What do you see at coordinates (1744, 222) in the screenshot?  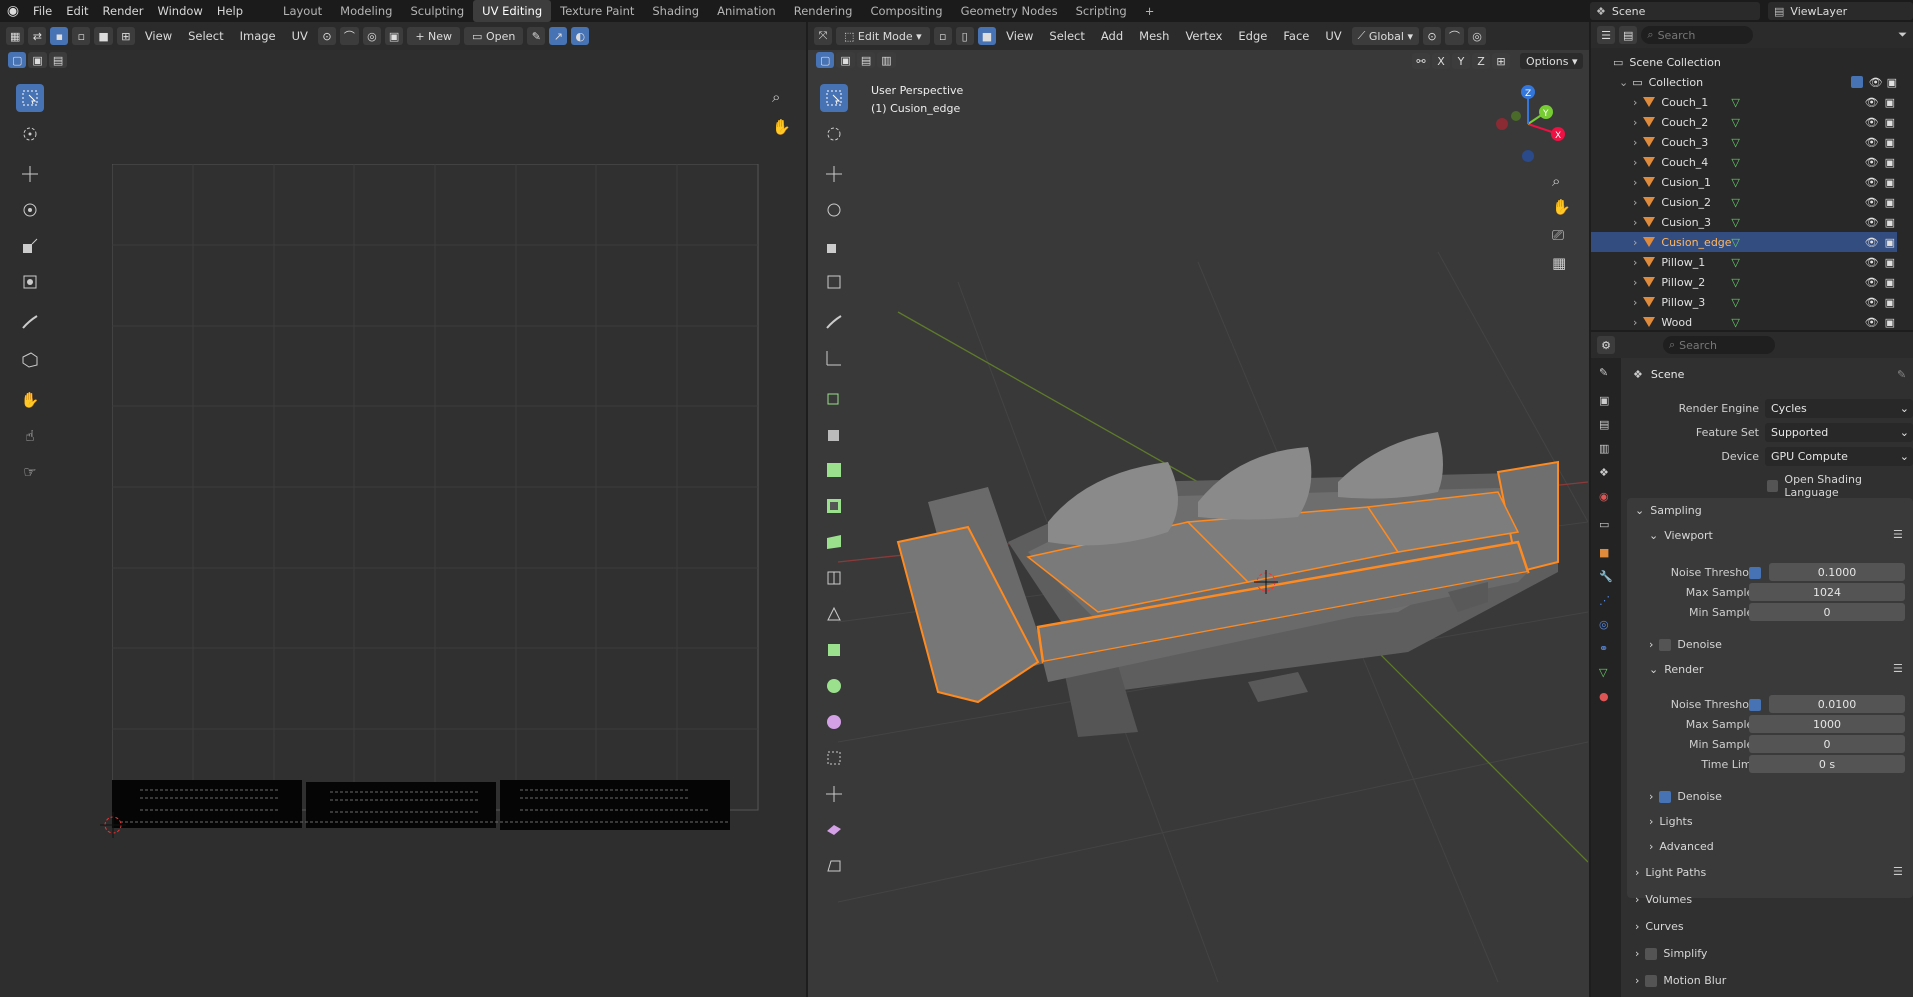 I see `outliner-item: › Cusion_3 ▽ 👁 ▣` at bounding box center [1744, 222].